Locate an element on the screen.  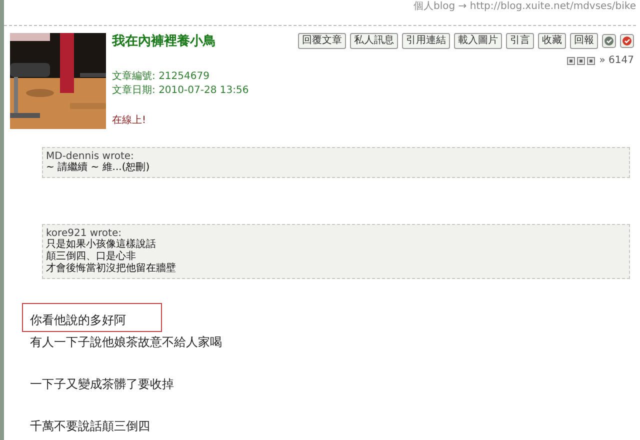
post-action-button: 收藏 is located at coordinates (552, 41).